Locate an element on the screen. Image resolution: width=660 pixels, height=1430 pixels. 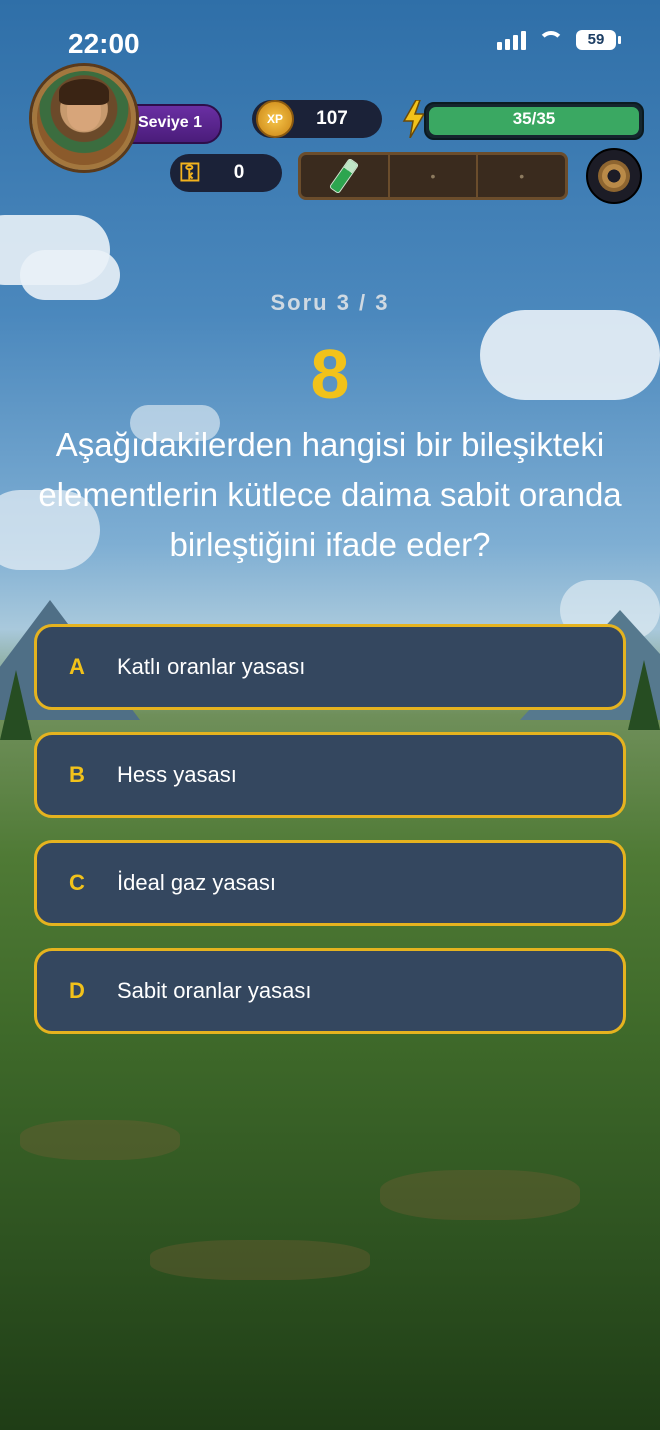
answer-option-a: A Katlı oranlar yasası is located at coordinates (330, 667).